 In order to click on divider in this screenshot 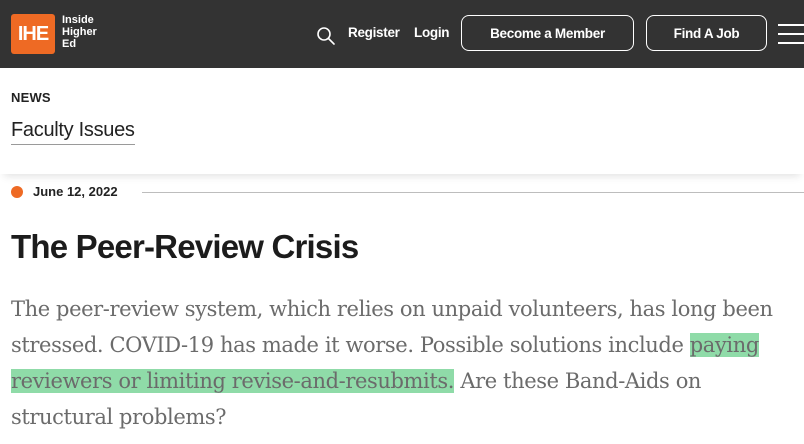, I will do `click(473, 192)`.